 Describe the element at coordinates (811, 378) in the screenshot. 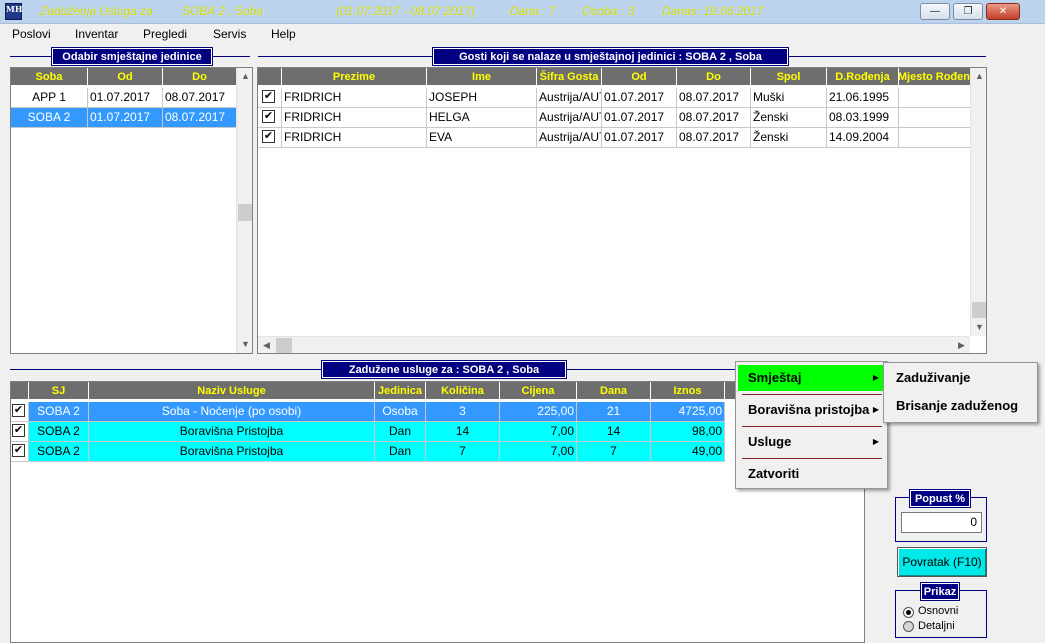

I see `context-menu-smjestaj: Smještaj ▶` at that location.